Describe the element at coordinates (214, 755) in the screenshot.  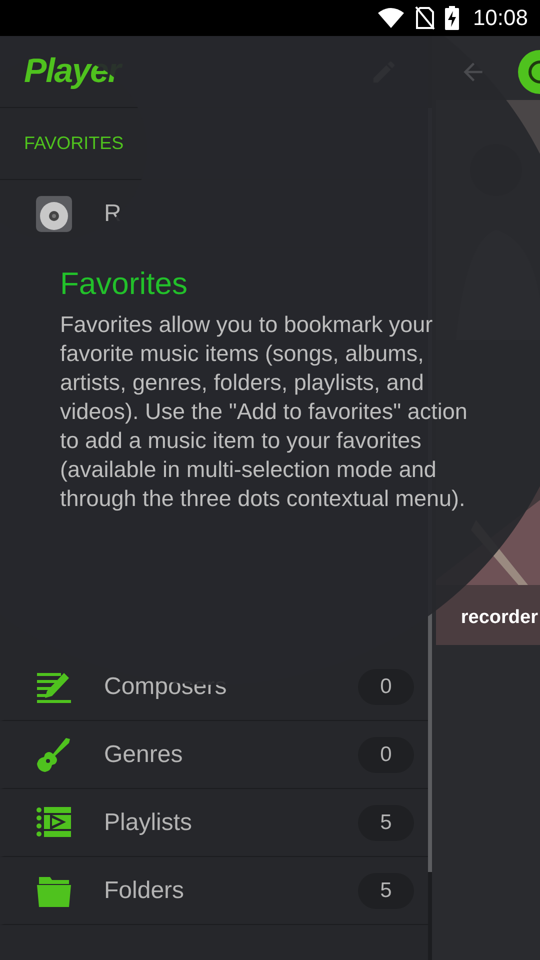
I see `drawer-item: Genres 0` at that location.